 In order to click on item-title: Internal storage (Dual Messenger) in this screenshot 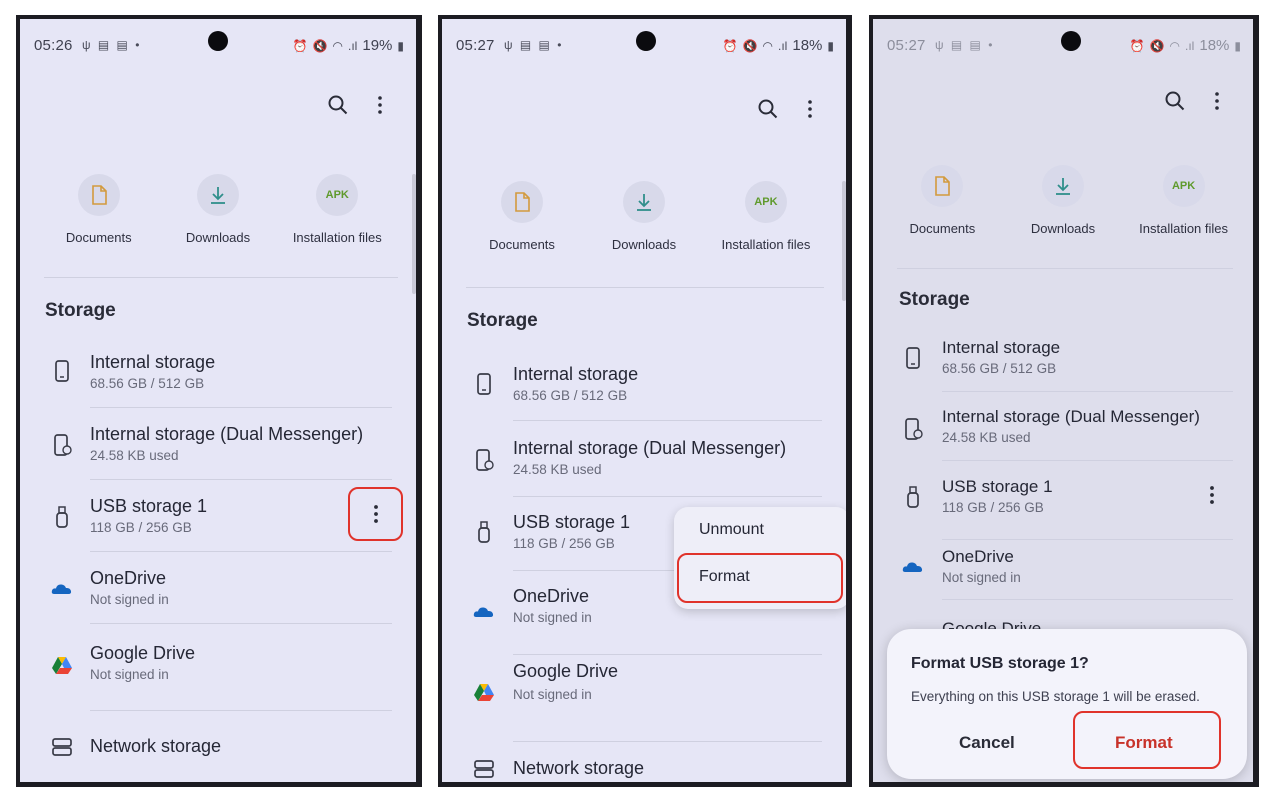, I will do `click(227, 434)`.